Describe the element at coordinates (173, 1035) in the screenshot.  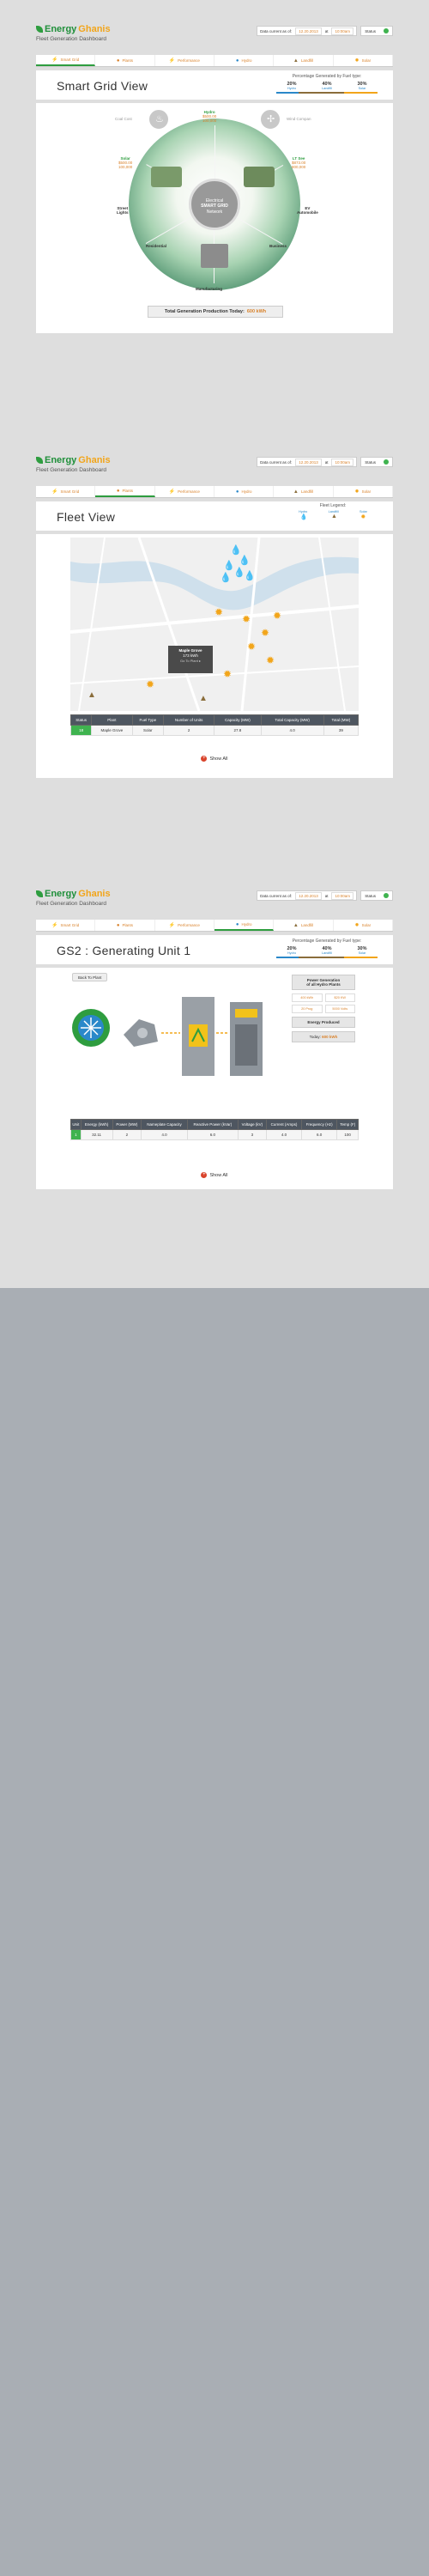
I see `generating-unit-illustration` at that location.